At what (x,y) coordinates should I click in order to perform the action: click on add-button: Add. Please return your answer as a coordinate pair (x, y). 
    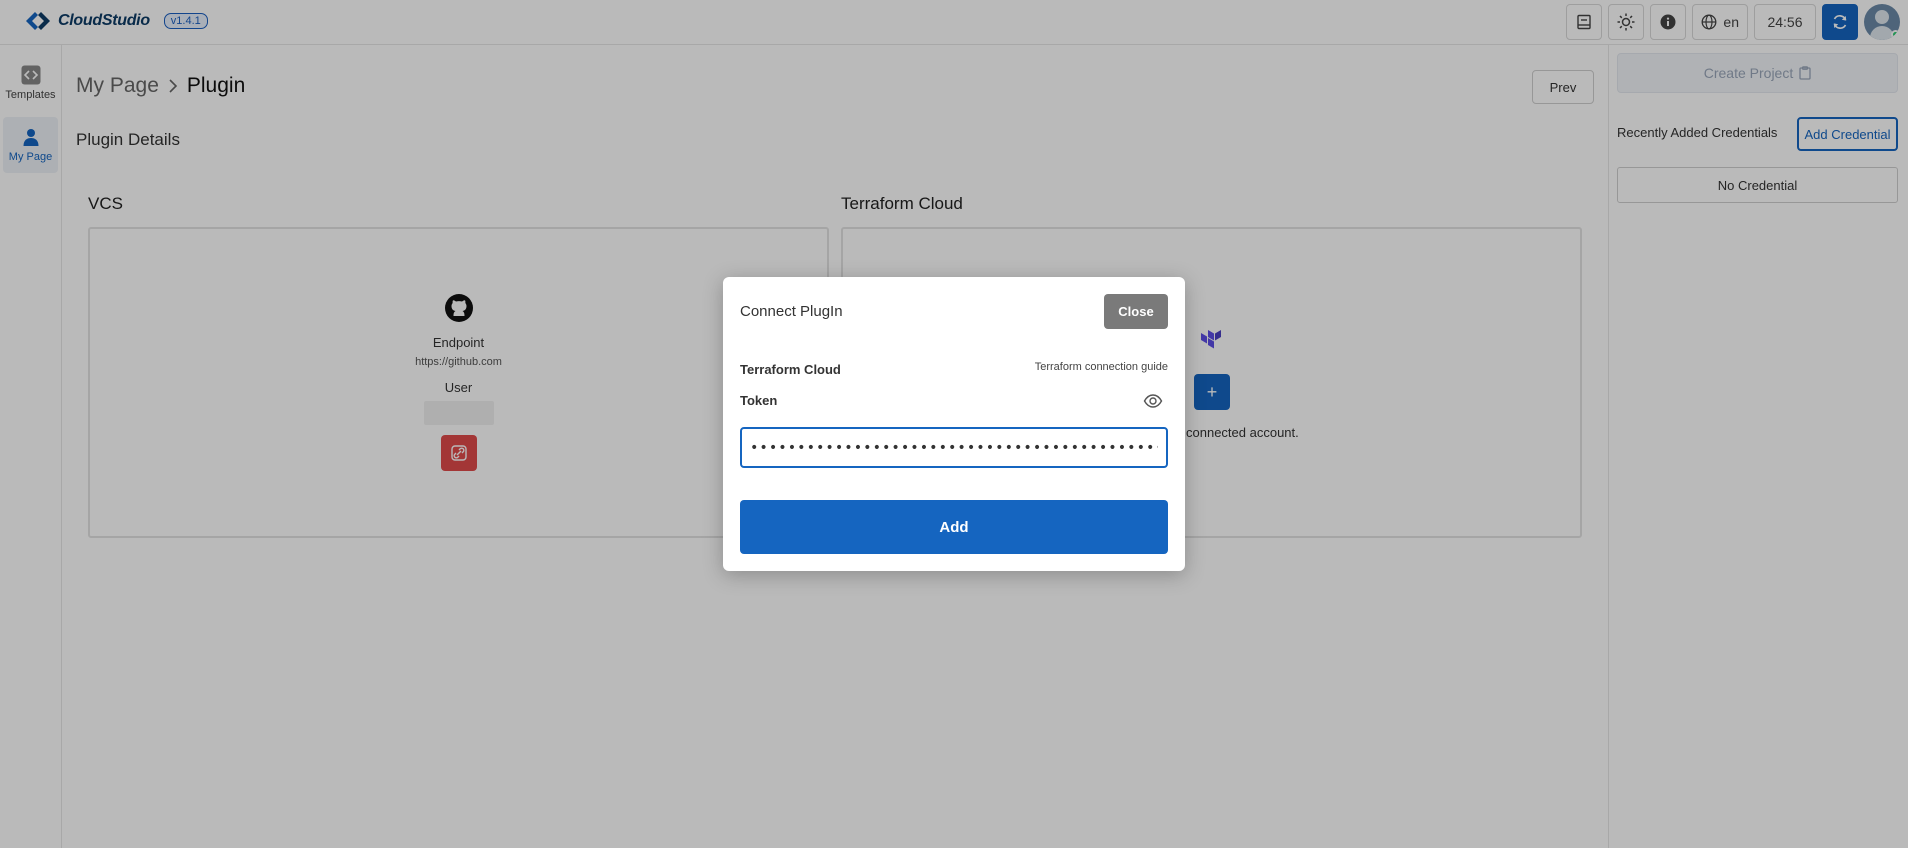
    Looking at the image, I should click on (954, 527).